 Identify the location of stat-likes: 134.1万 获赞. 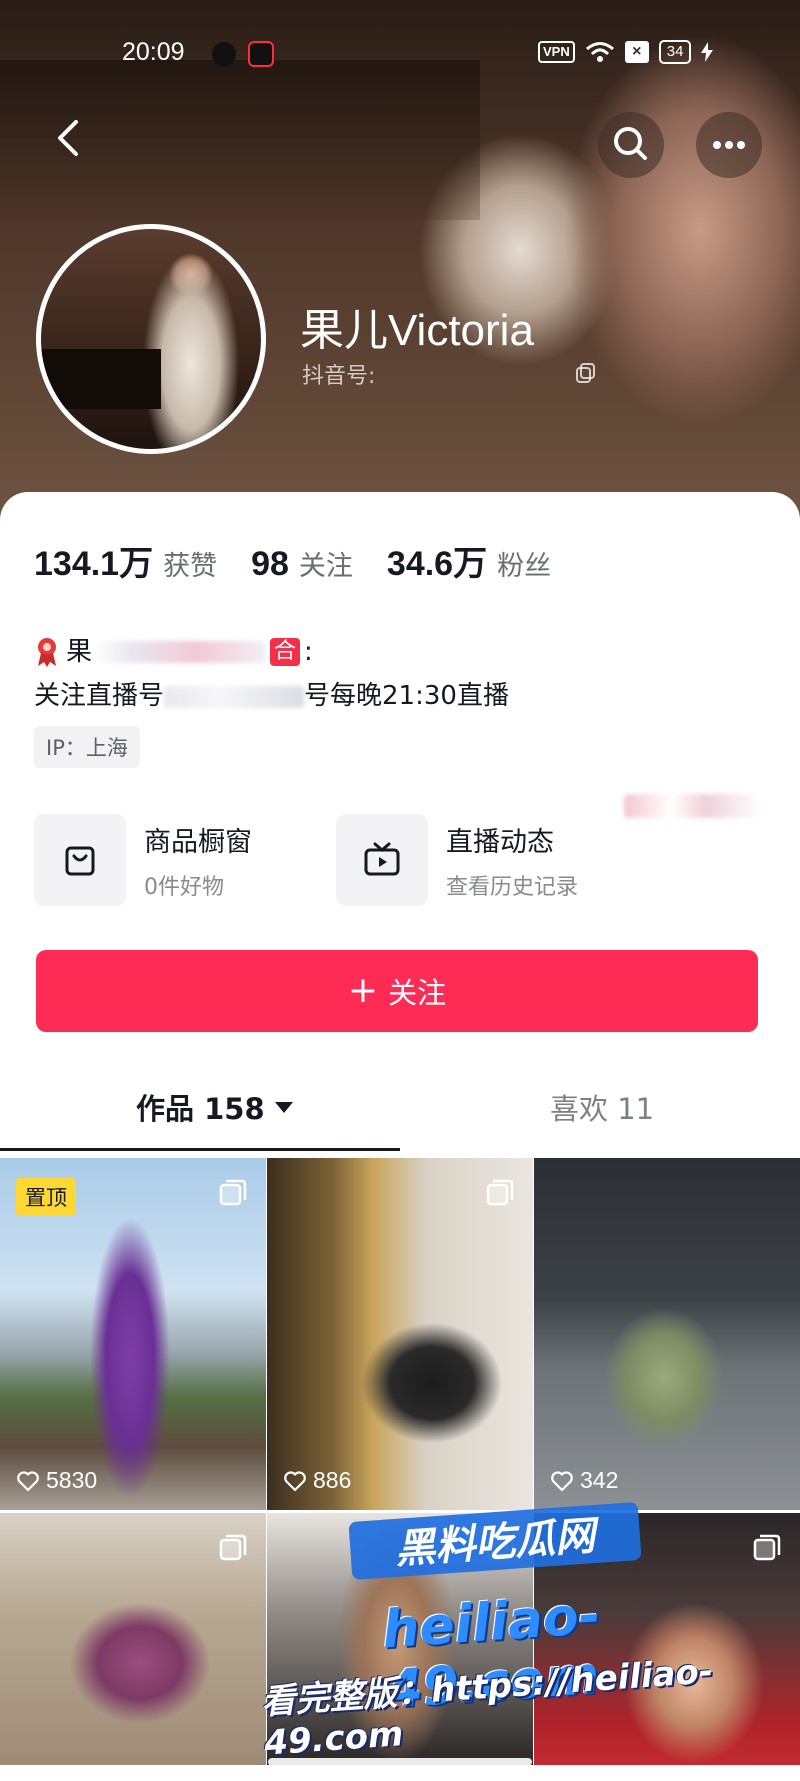
(125, 560).